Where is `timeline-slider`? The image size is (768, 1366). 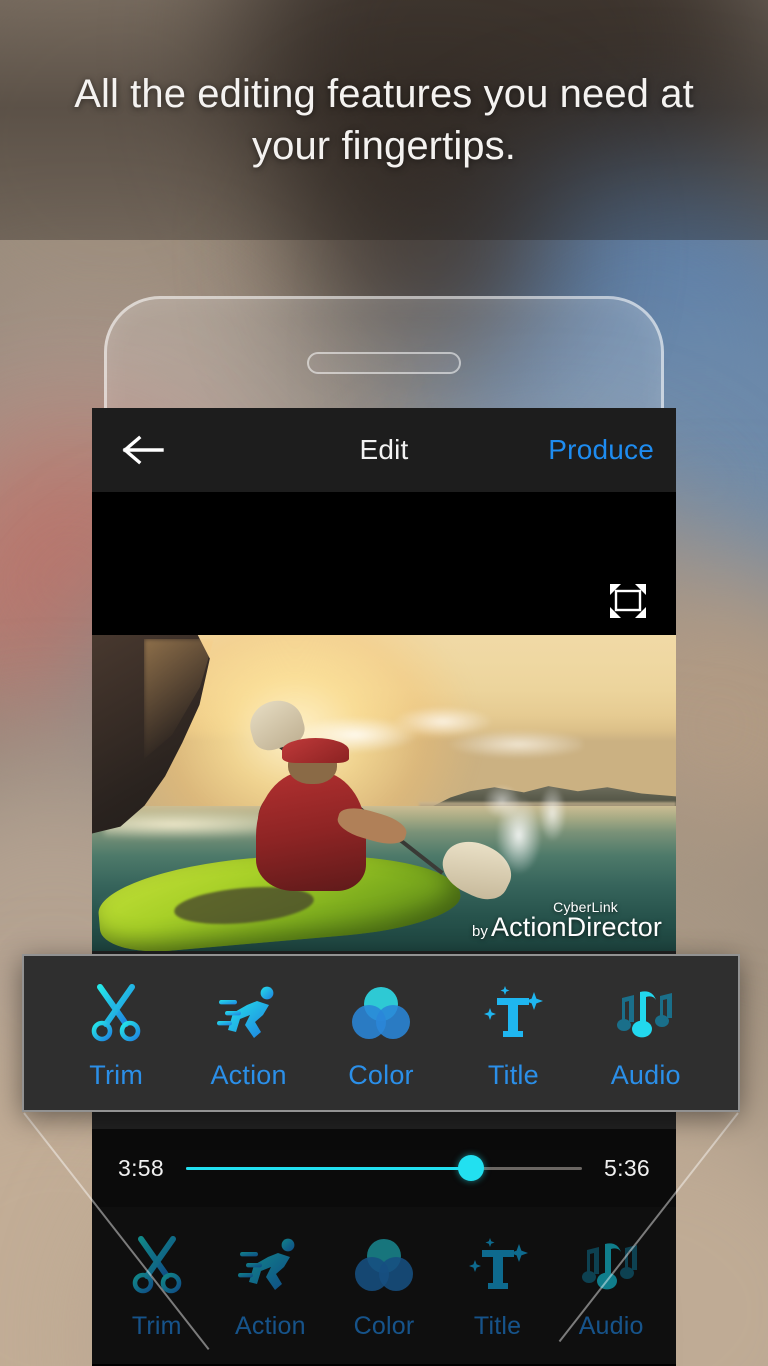
timeline-slider is located at coordinates (384, 1168).